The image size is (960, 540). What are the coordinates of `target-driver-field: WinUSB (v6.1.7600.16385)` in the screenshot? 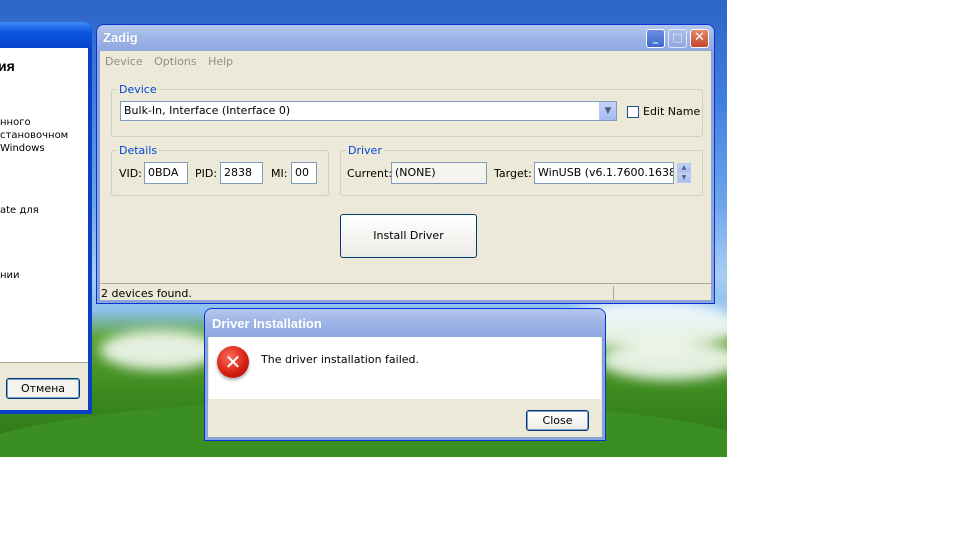 It's located at (604, 173).